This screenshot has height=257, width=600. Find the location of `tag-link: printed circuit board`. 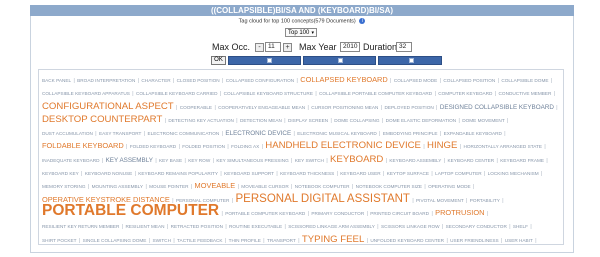

tag-link: printed circuit board is located at coordinates (399, 213).